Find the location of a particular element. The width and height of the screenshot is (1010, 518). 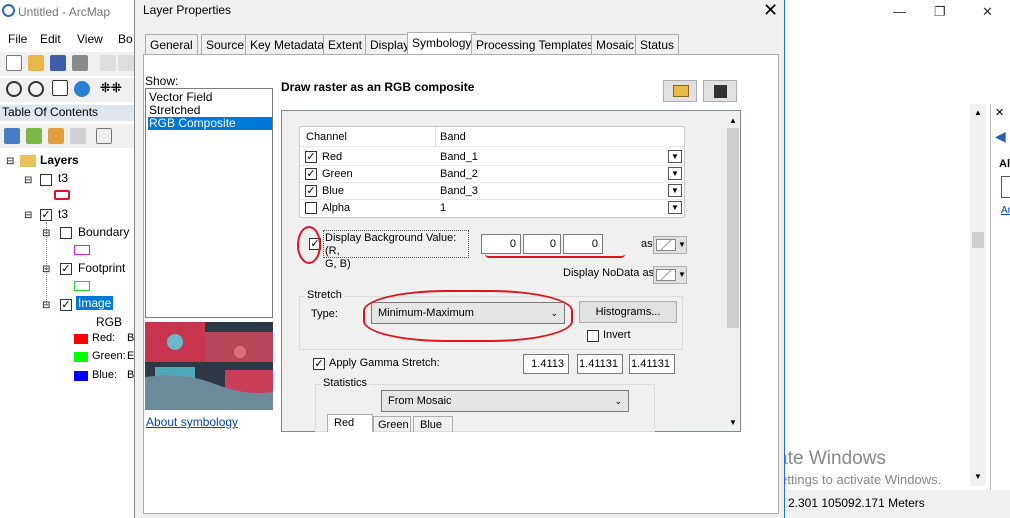

image-checkbox is located at coordinates (66, 305).